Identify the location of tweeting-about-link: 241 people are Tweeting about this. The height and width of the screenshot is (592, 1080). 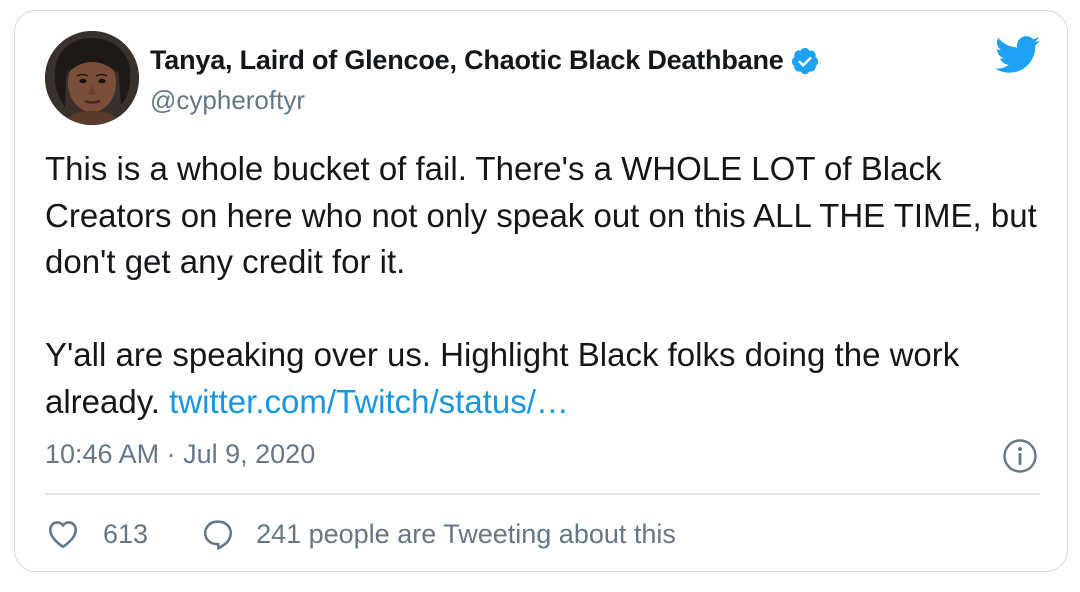
(466, 534).